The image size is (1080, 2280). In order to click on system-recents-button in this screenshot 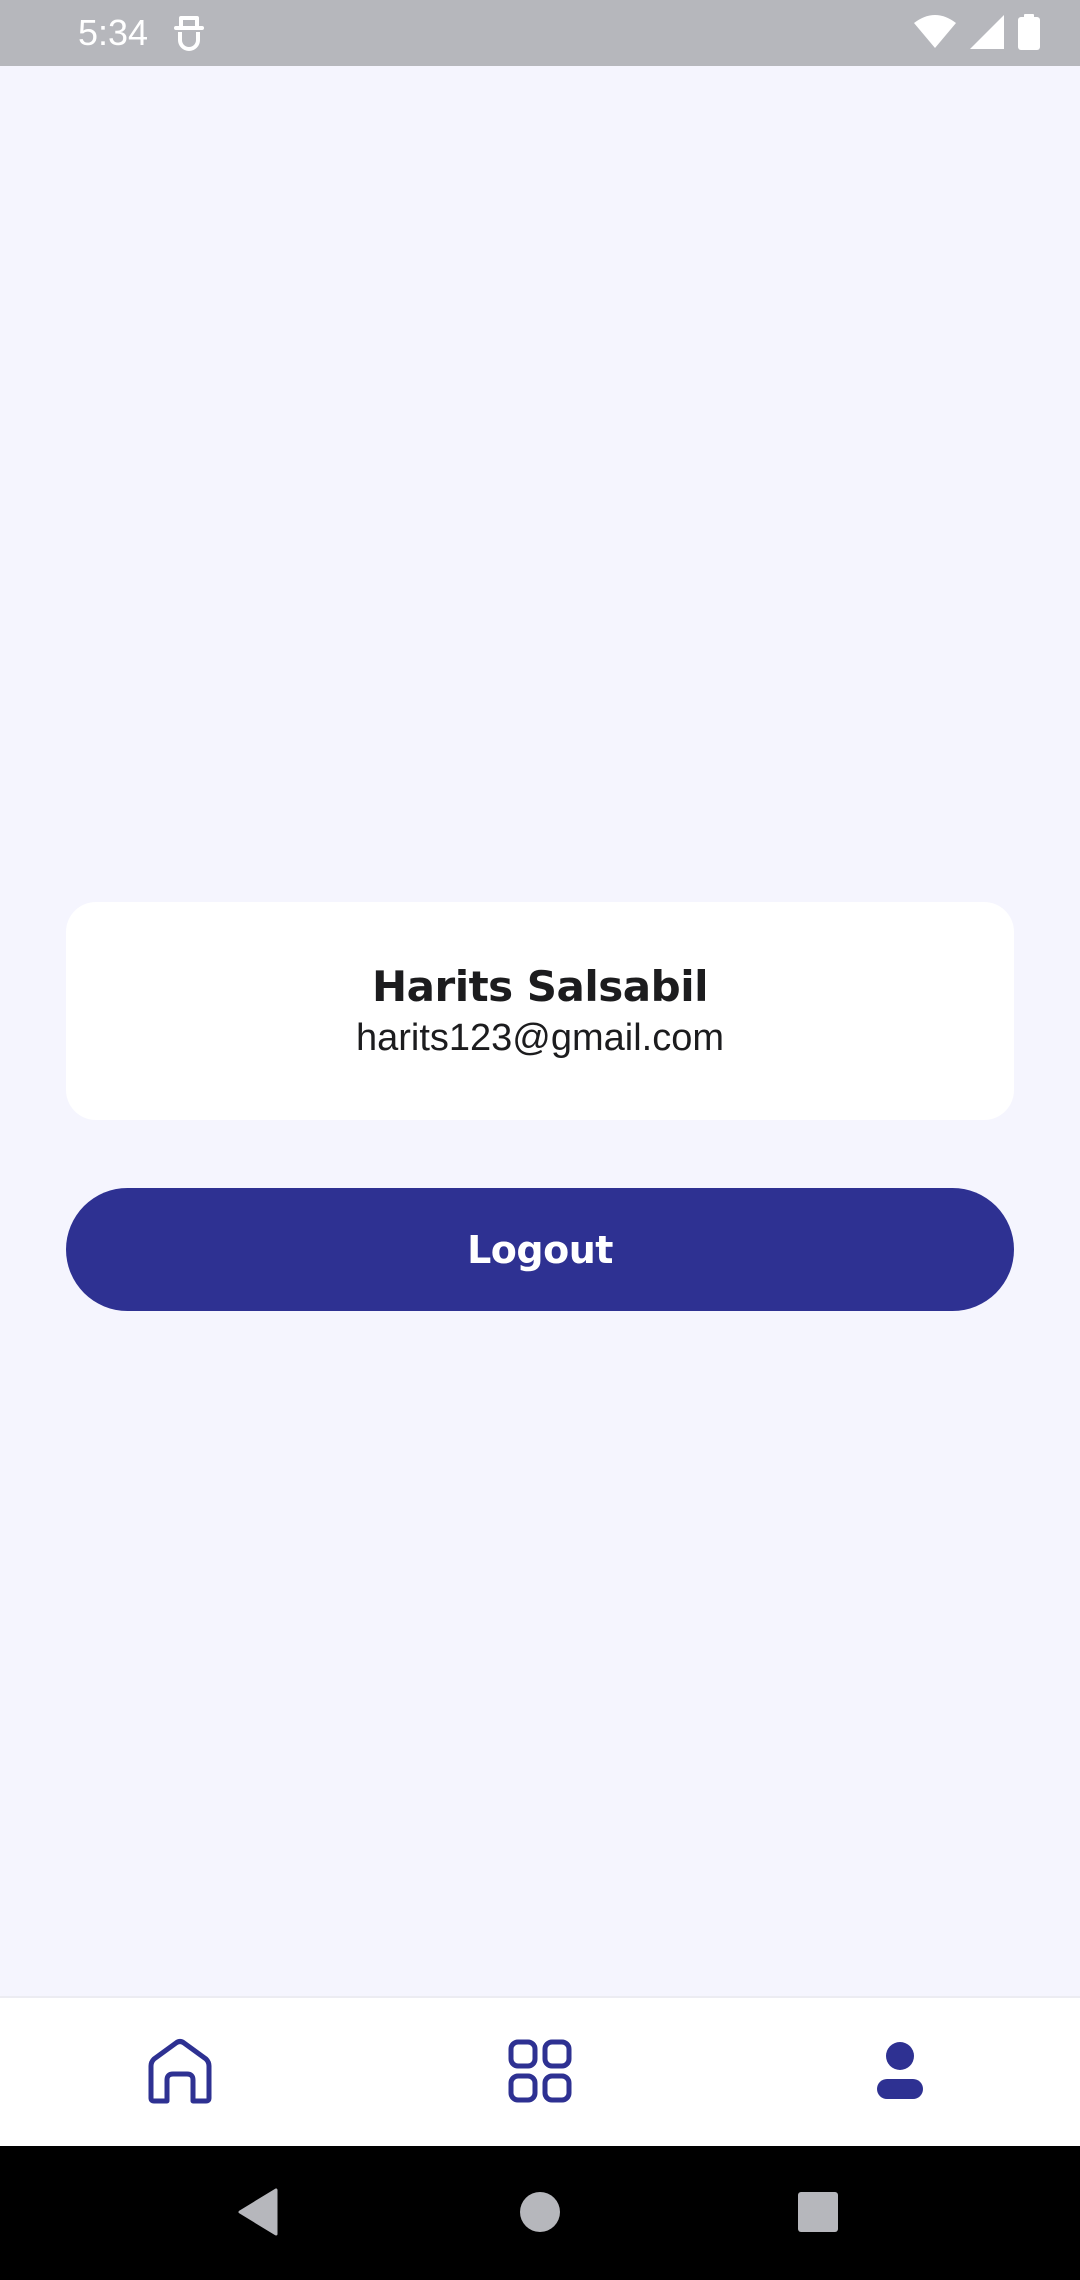, I will do `click(818, 2214)`.